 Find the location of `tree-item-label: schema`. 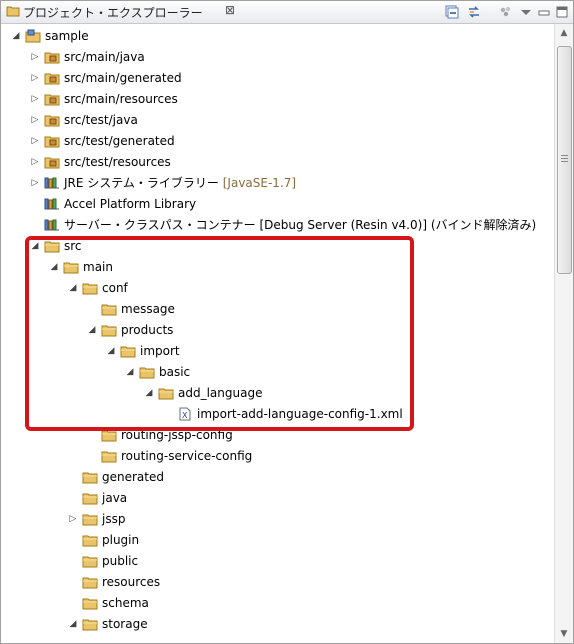

tree-item-label: schema is located at coordinates (125, 603).